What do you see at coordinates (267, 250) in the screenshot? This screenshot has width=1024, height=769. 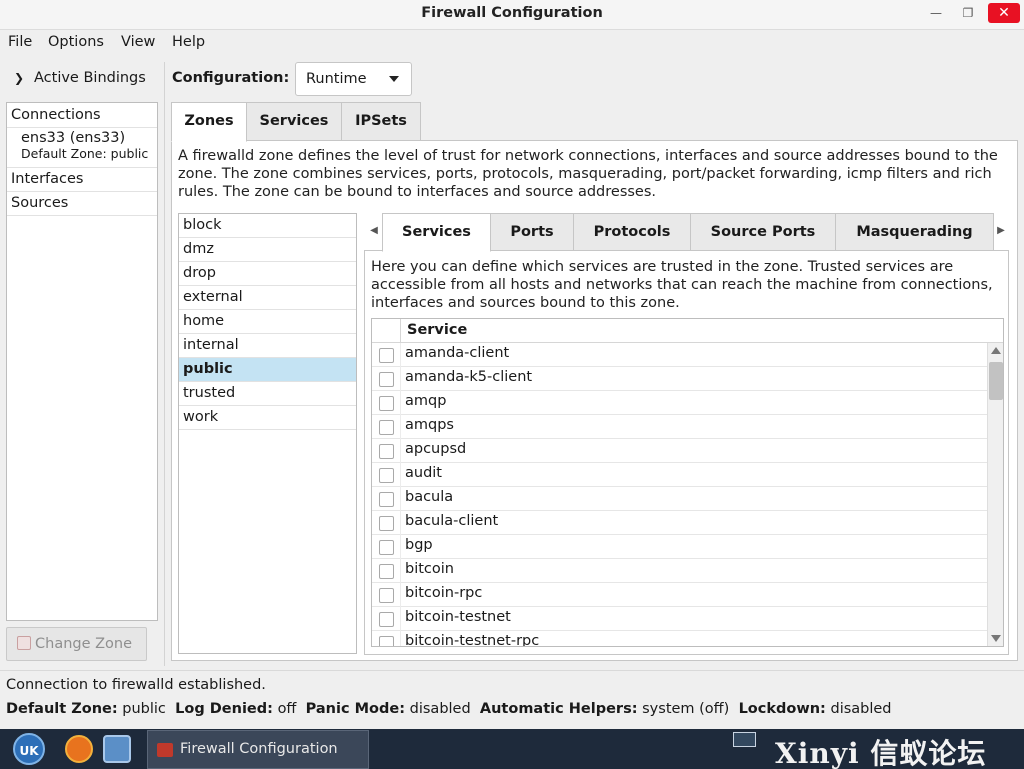 I see `zone-item: dmz` at bounding box center [267, 250].